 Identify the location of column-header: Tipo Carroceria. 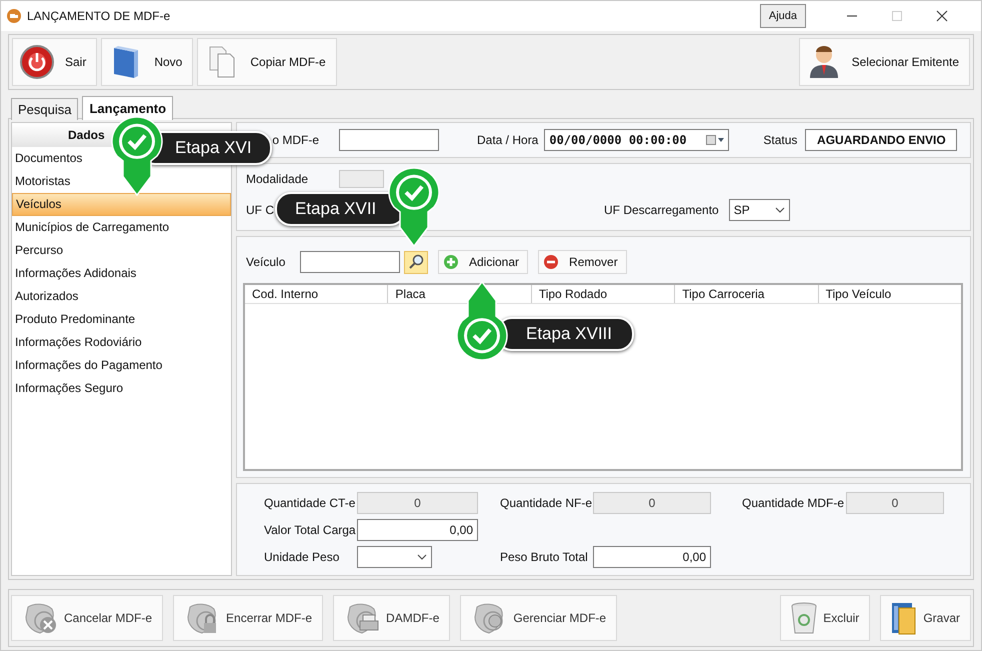
(747, 294).